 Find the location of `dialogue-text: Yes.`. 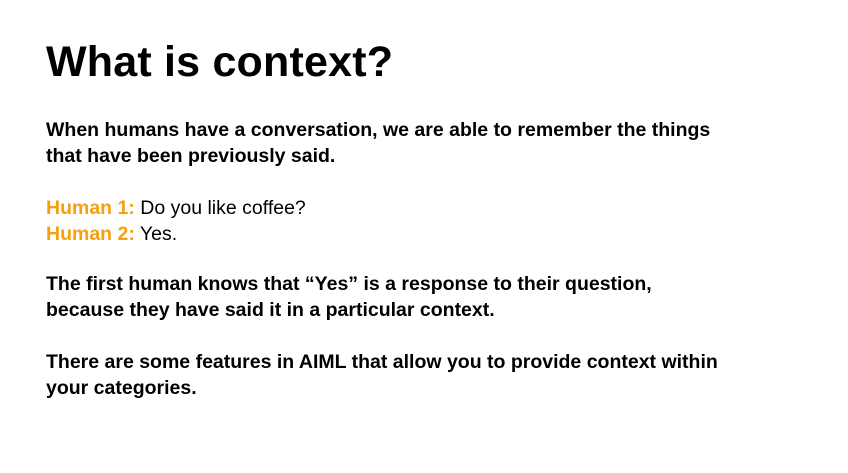

dialogue-text: Yes. is located at coordinates (156, 234).